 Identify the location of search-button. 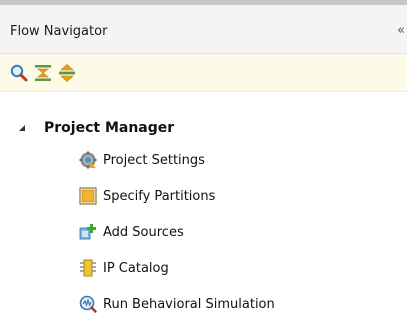
(19, 73).